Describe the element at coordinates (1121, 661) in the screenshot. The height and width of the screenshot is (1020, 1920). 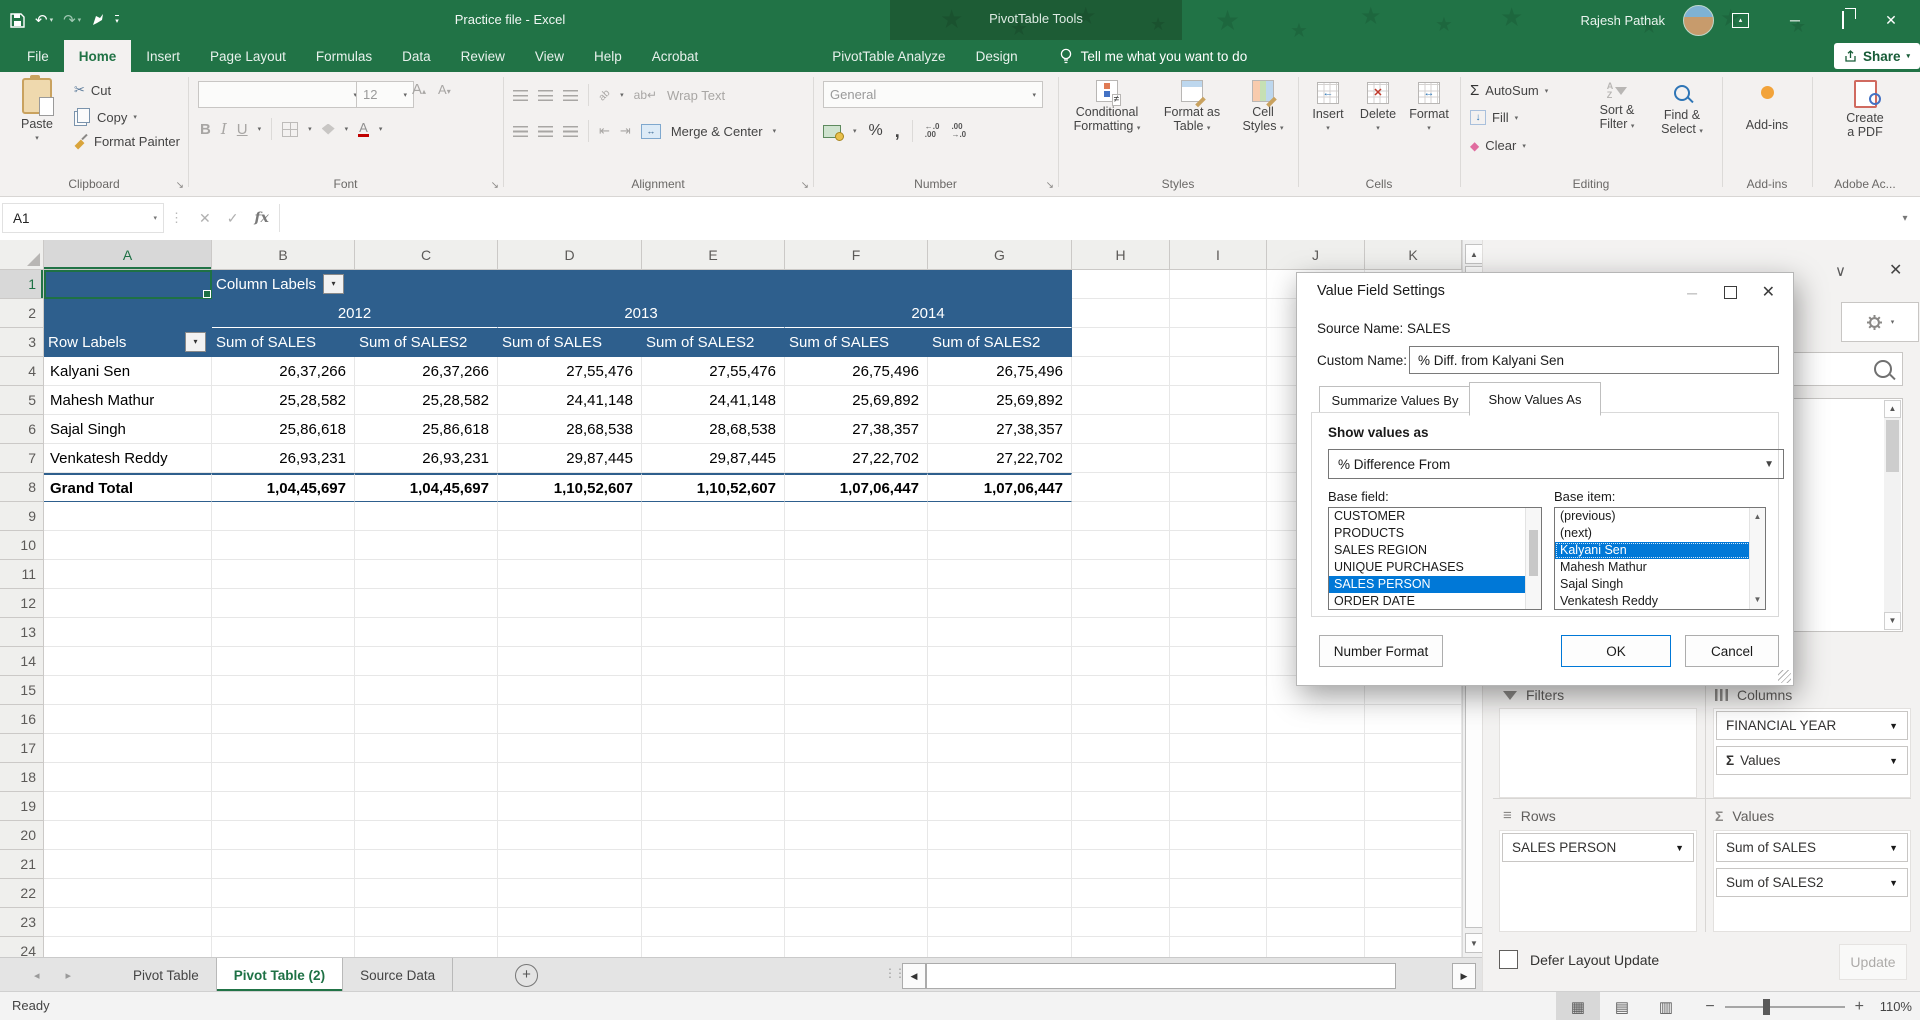
I see `cell-H14` at that location.